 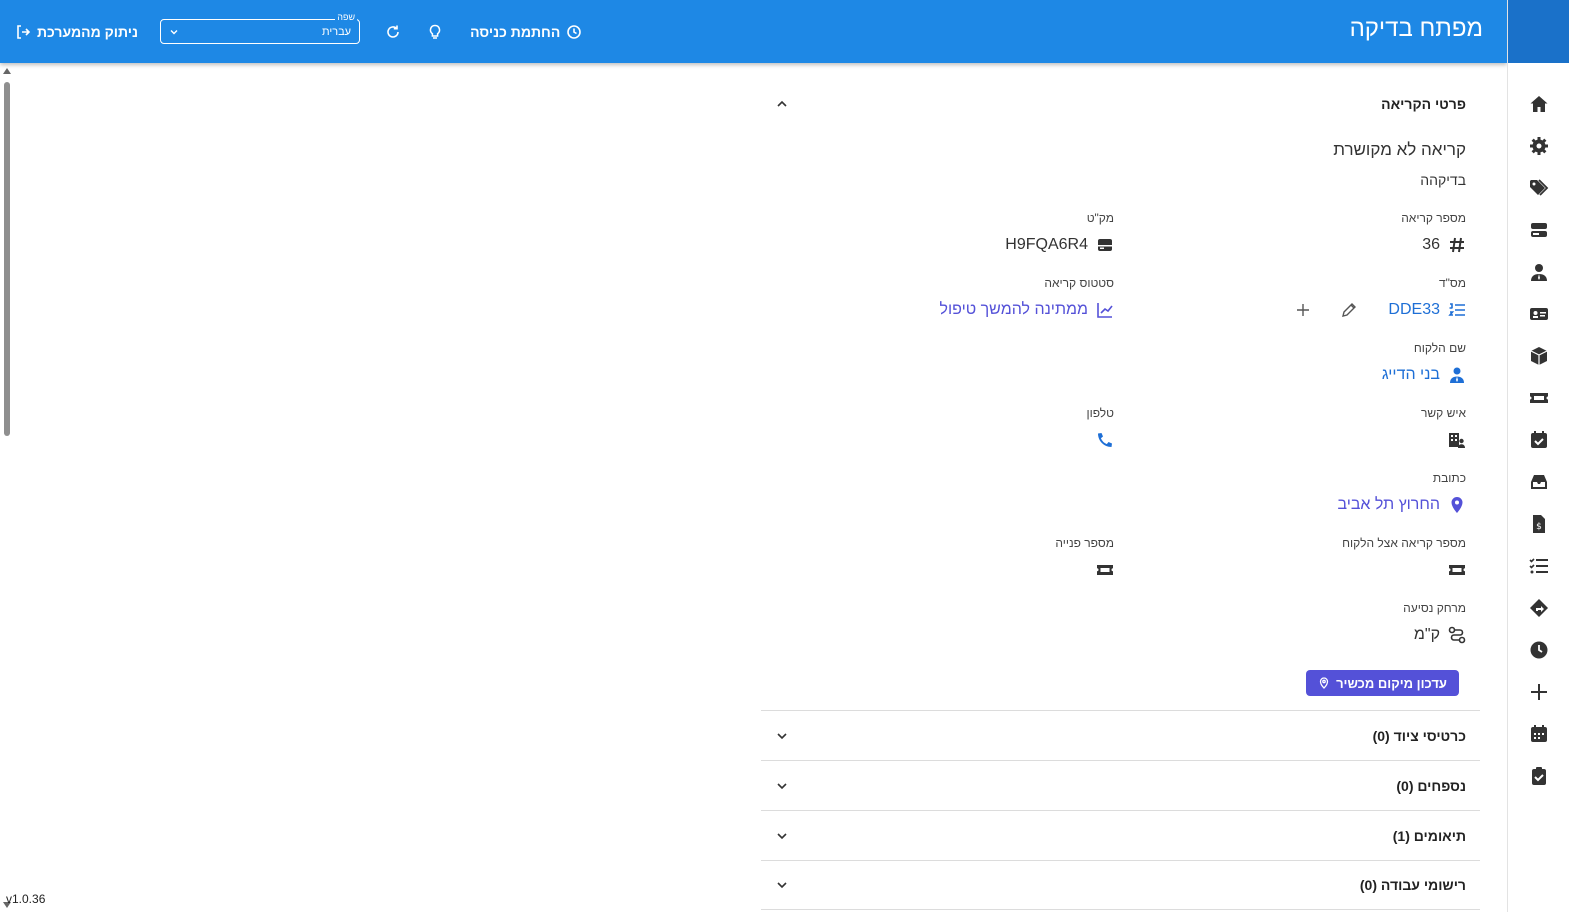 What do you see at coordinates (1457, 375) in the screenshot?
I see `user-tie-icon` at bounding box center [1457, 375].